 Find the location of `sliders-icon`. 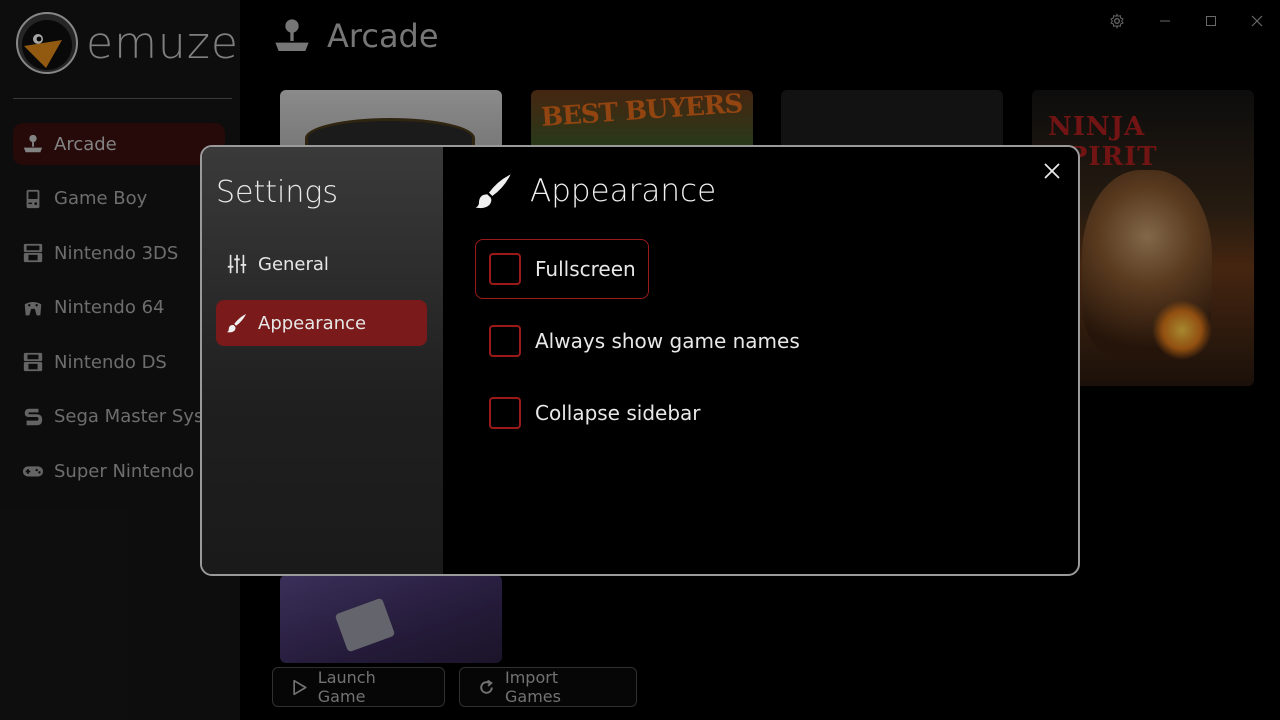

sliders-icon is located at coordinates (237, 264).